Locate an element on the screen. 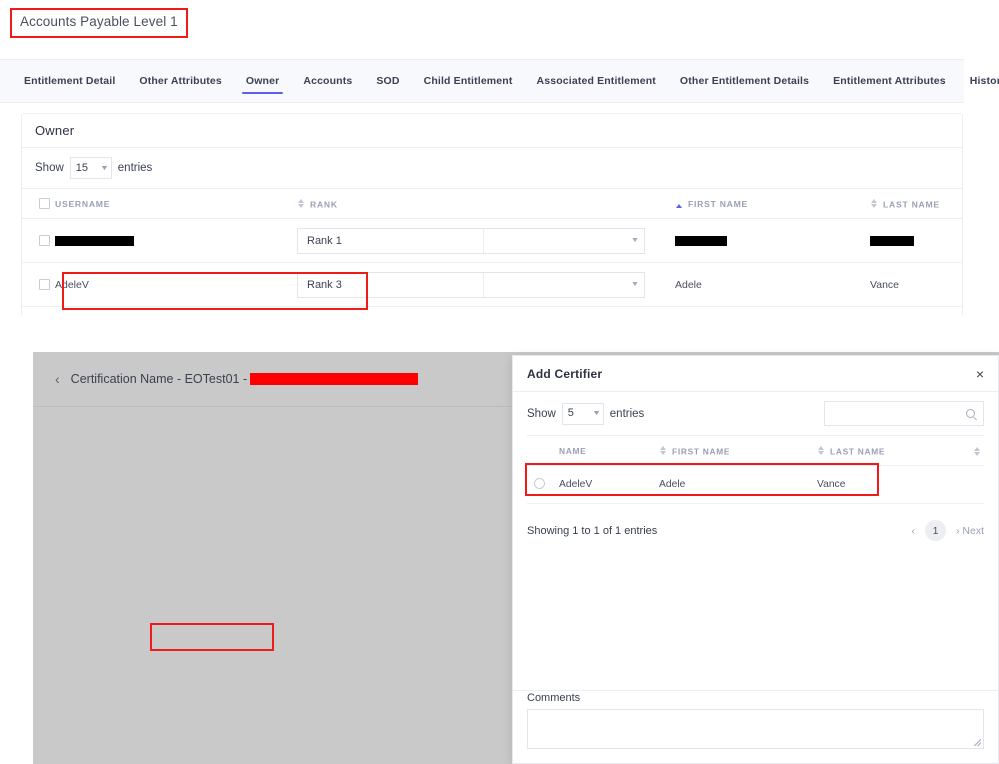 This screenshot has width=999, height=764. table-row: AdeleV Rank 3 ▼ Adele Vance is located at coordinates (492, 284).